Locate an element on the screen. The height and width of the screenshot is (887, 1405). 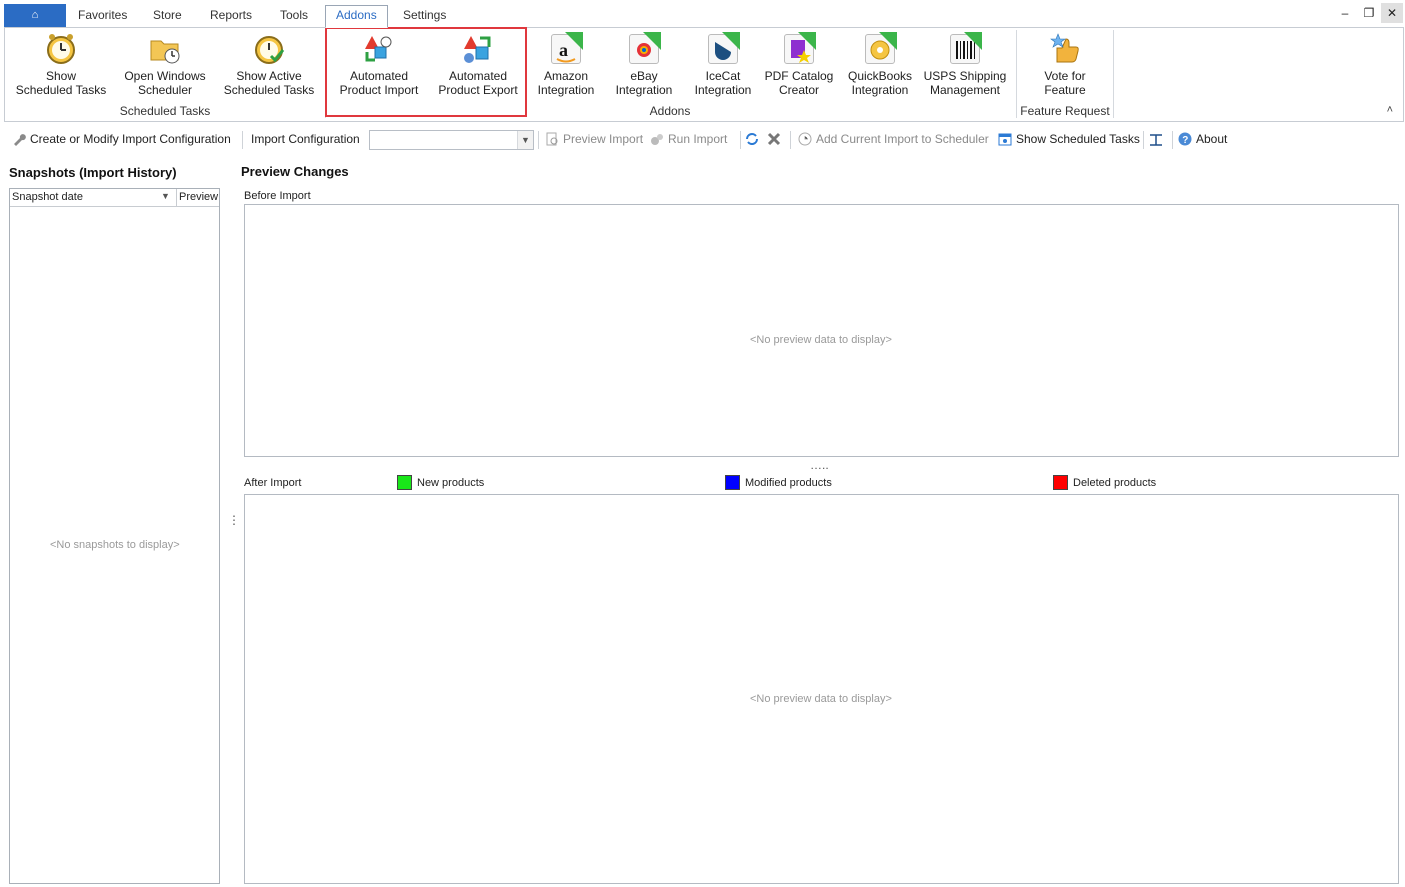
before-empty-text: <No preview data to display> is located at coordinates (821, 340).